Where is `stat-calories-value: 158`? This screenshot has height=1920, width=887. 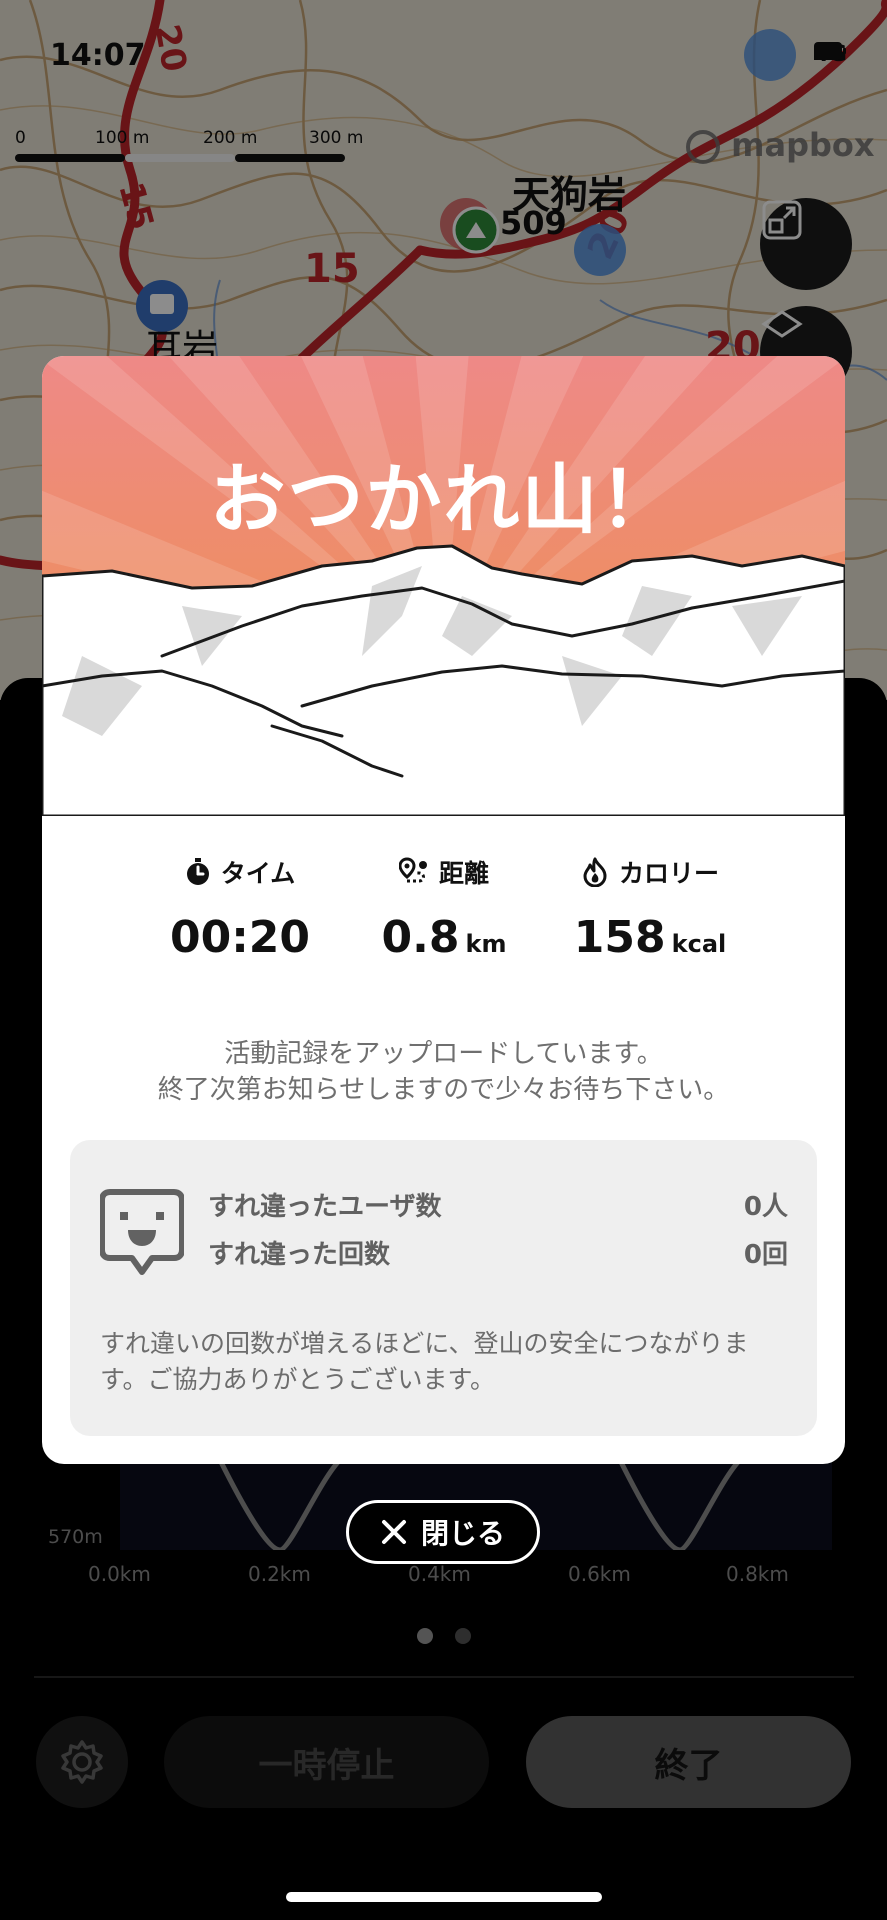
stat-calories-value: 158 is located at coordinates (619, 937).